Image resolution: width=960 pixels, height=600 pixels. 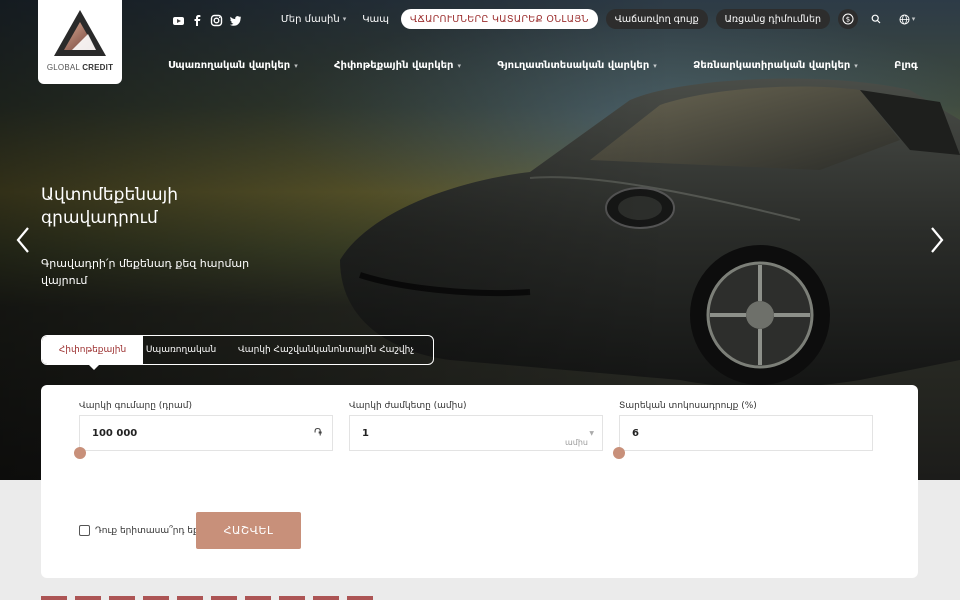 What do you see at coordinates (84, 530) in the screenshot?
I see `youth-checkbox` at bounding box center [84, 530].